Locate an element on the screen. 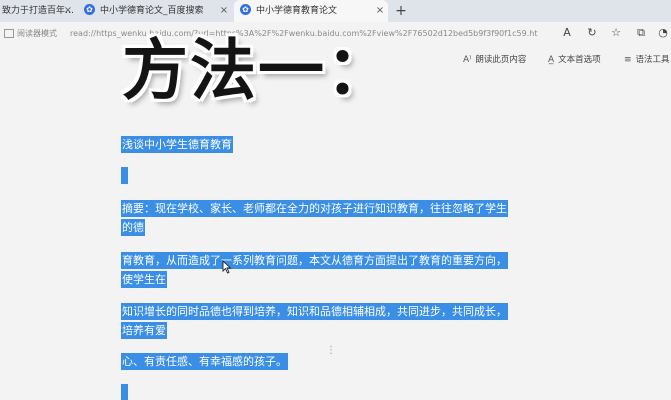 This screenshot has height=400, width=671. paragraph-line-text: 知识增长的同时品德也得到培养，知识和品德相辅相成，共同进步，共同成长， is located at coordinates (314, 311).